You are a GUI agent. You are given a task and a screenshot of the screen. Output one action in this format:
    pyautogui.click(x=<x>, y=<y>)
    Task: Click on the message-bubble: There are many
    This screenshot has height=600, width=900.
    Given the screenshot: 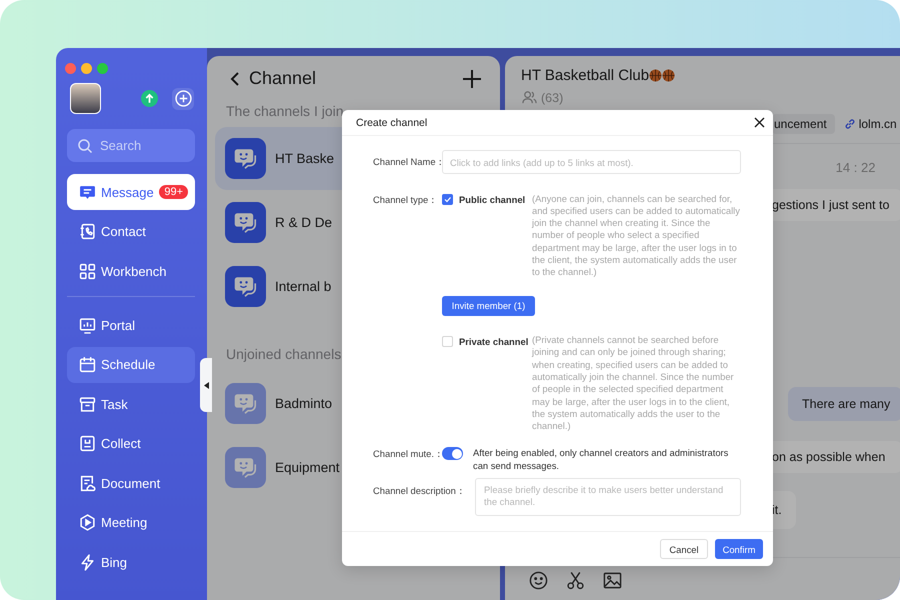 What is the action you would take?
    pyautogui.click(x=844, y=404)
    